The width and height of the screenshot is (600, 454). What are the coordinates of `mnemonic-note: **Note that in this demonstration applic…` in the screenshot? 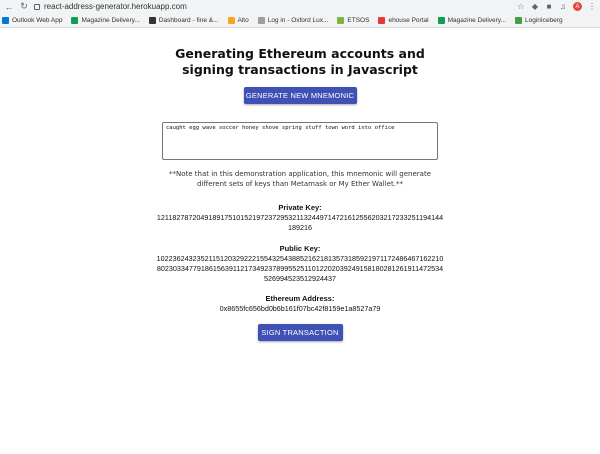 It's located at (300, 179).